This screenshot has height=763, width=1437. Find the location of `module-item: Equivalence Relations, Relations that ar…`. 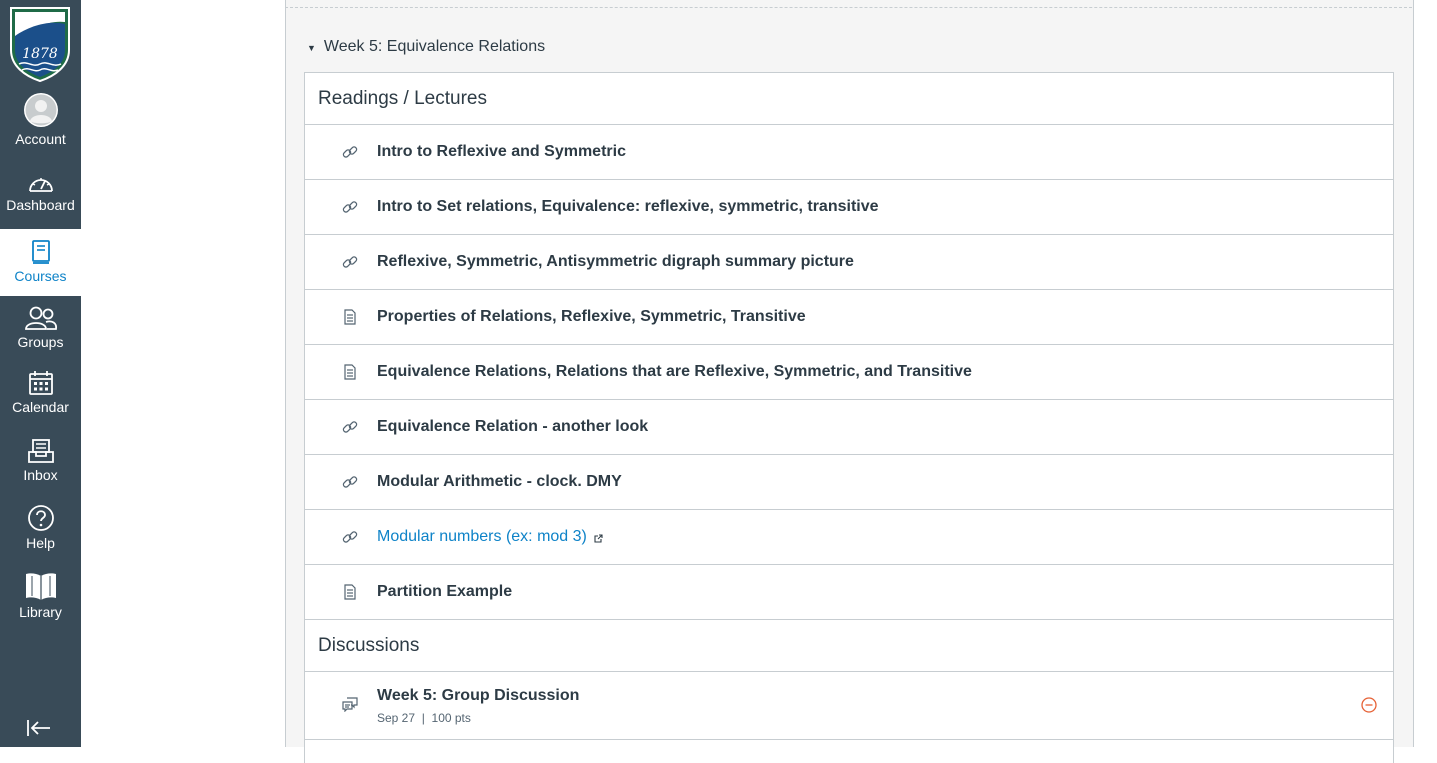

module-item: Equivalence Relations, Relations that ar… is located at coordinates (849, 372).